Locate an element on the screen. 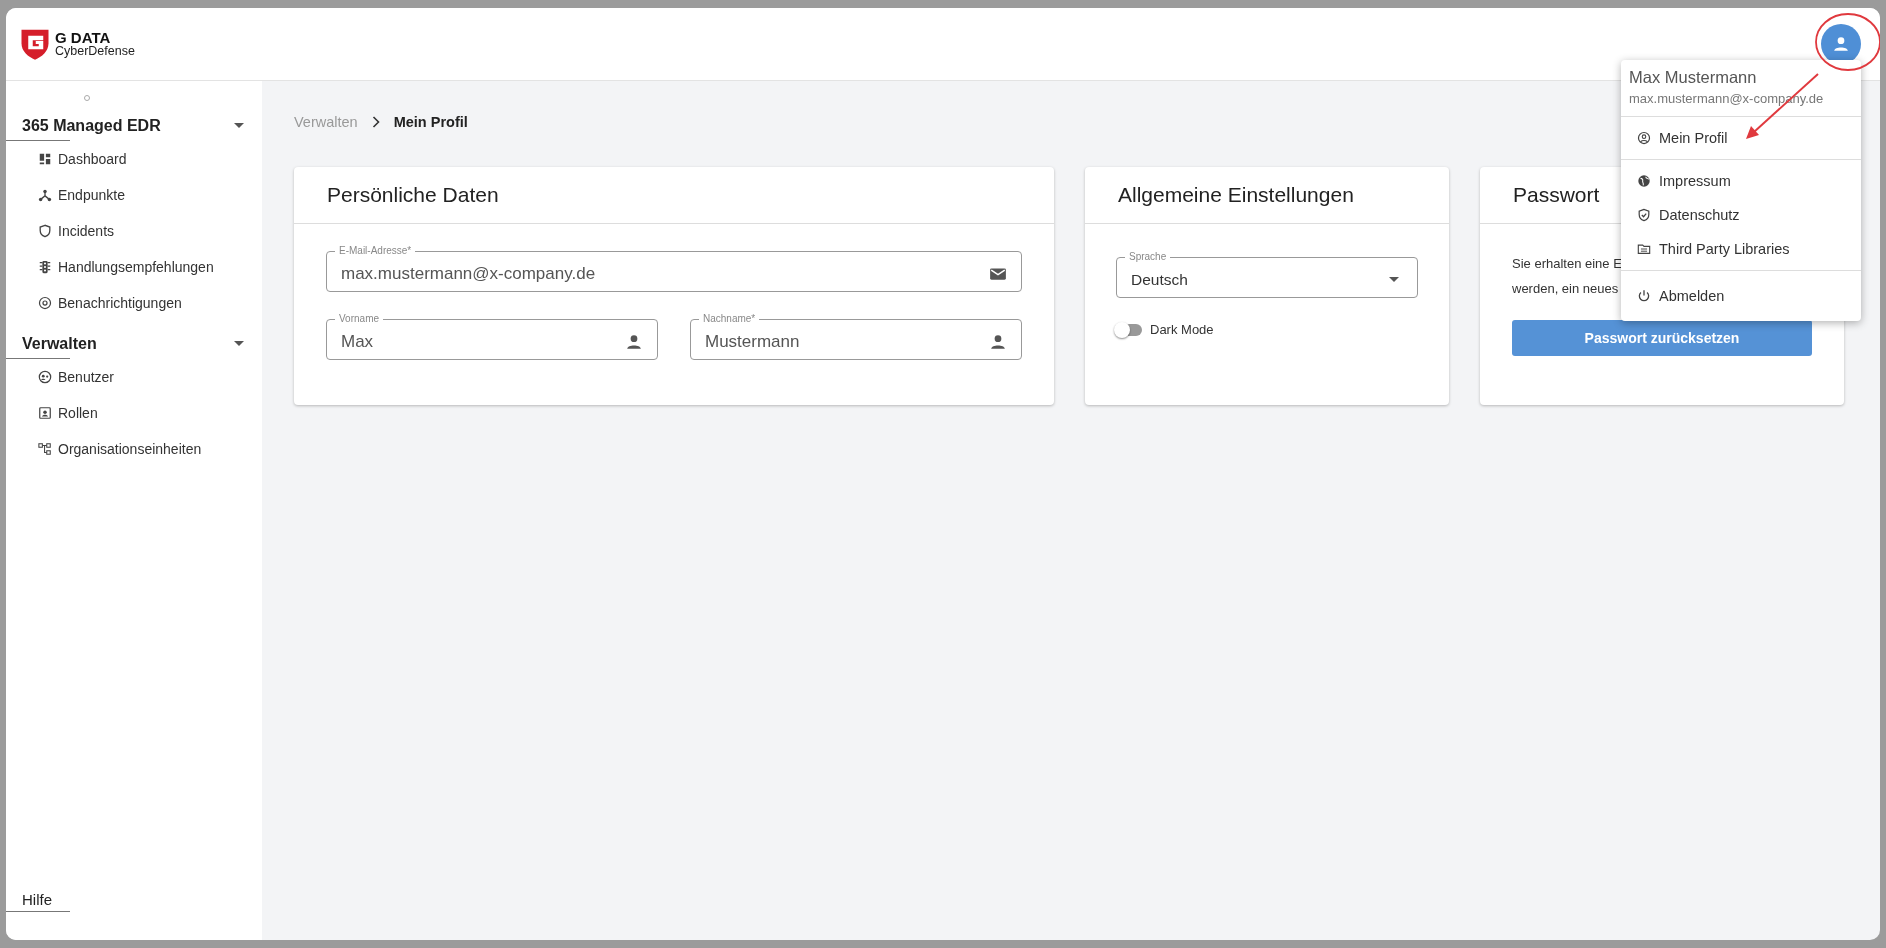 This screenshot has width=1886, height=948. toggle-switch is located at coordinates (1129, 329).